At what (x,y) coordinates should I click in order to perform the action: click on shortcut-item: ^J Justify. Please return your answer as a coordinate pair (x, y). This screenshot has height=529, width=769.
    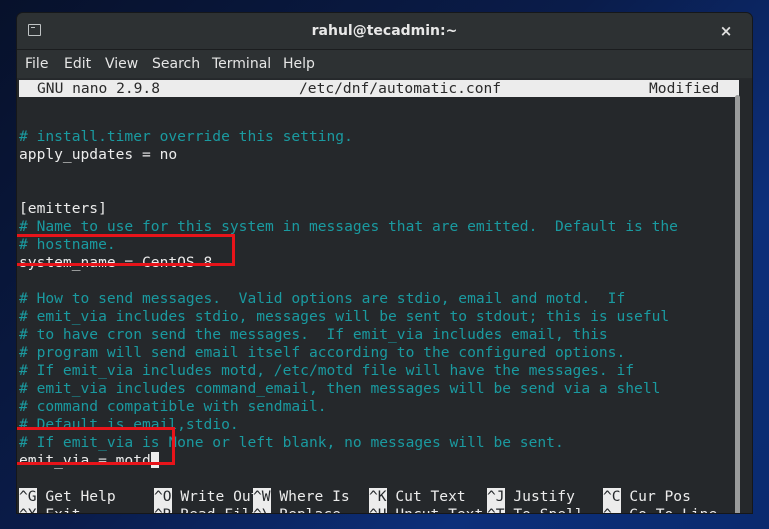
    Looking at the image, I should click on (531, 497).